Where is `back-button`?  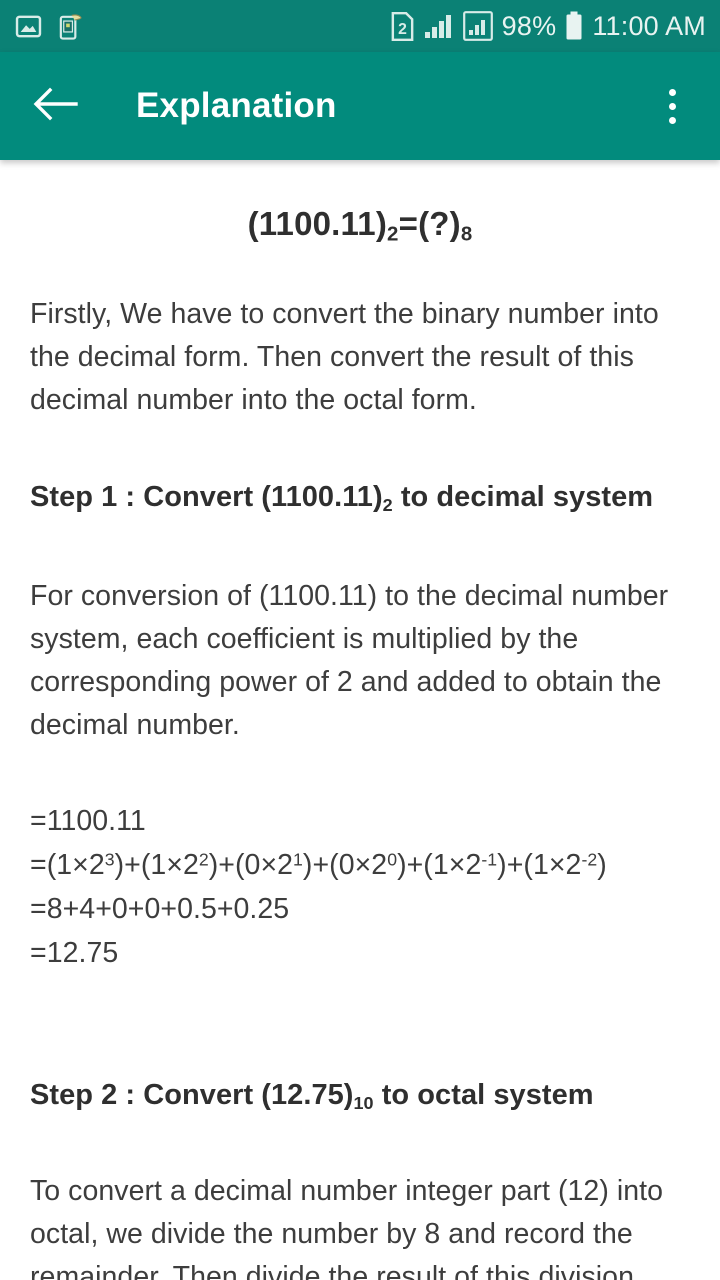
back-button is located at coordinates (55, 106).